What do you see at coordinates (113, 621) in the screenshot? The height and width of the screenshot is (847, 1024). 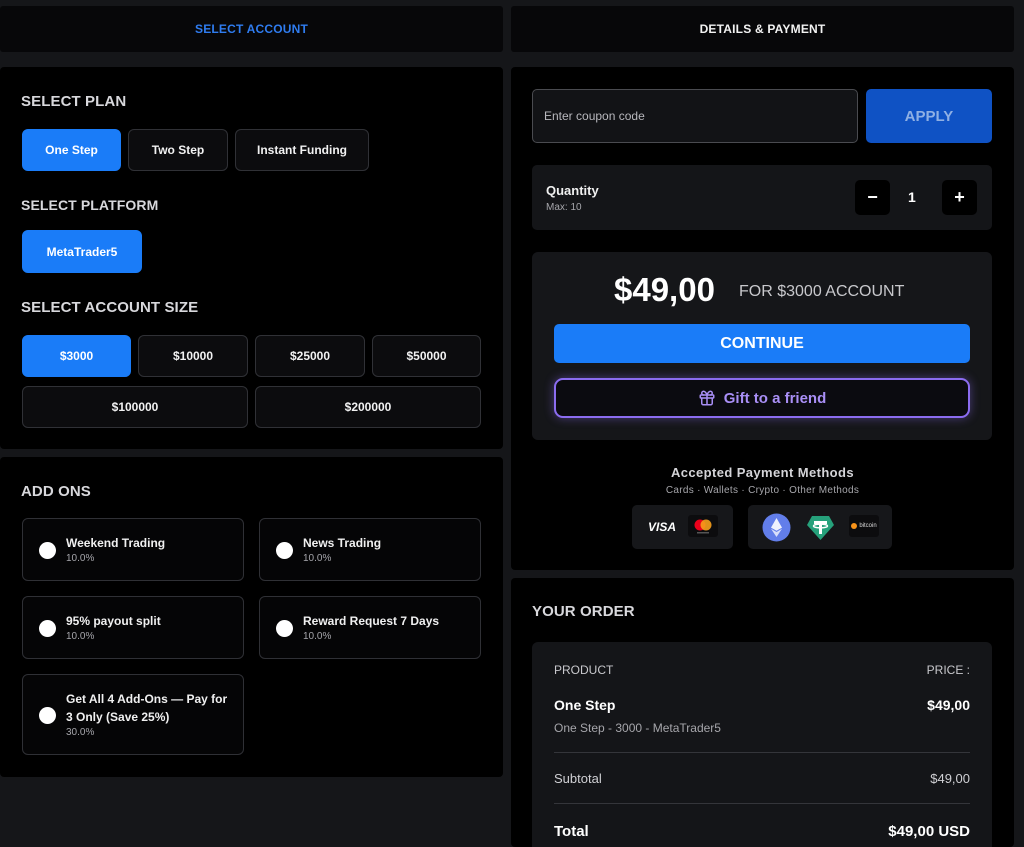 I see `addon-title: 95% payout split` at bounding box center [113, 621].